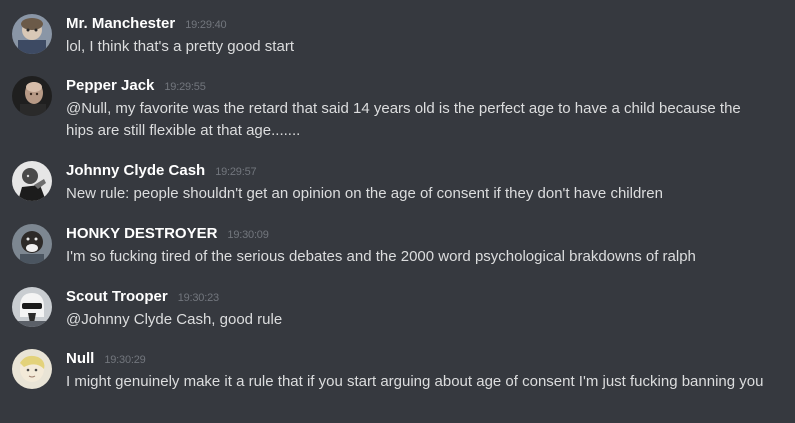 The height and width of the screenshot is (423, 795). Describe the element at coordinates (135, 170) in the screenshot. I see `username: Johnny Clyde Cash` at that location.